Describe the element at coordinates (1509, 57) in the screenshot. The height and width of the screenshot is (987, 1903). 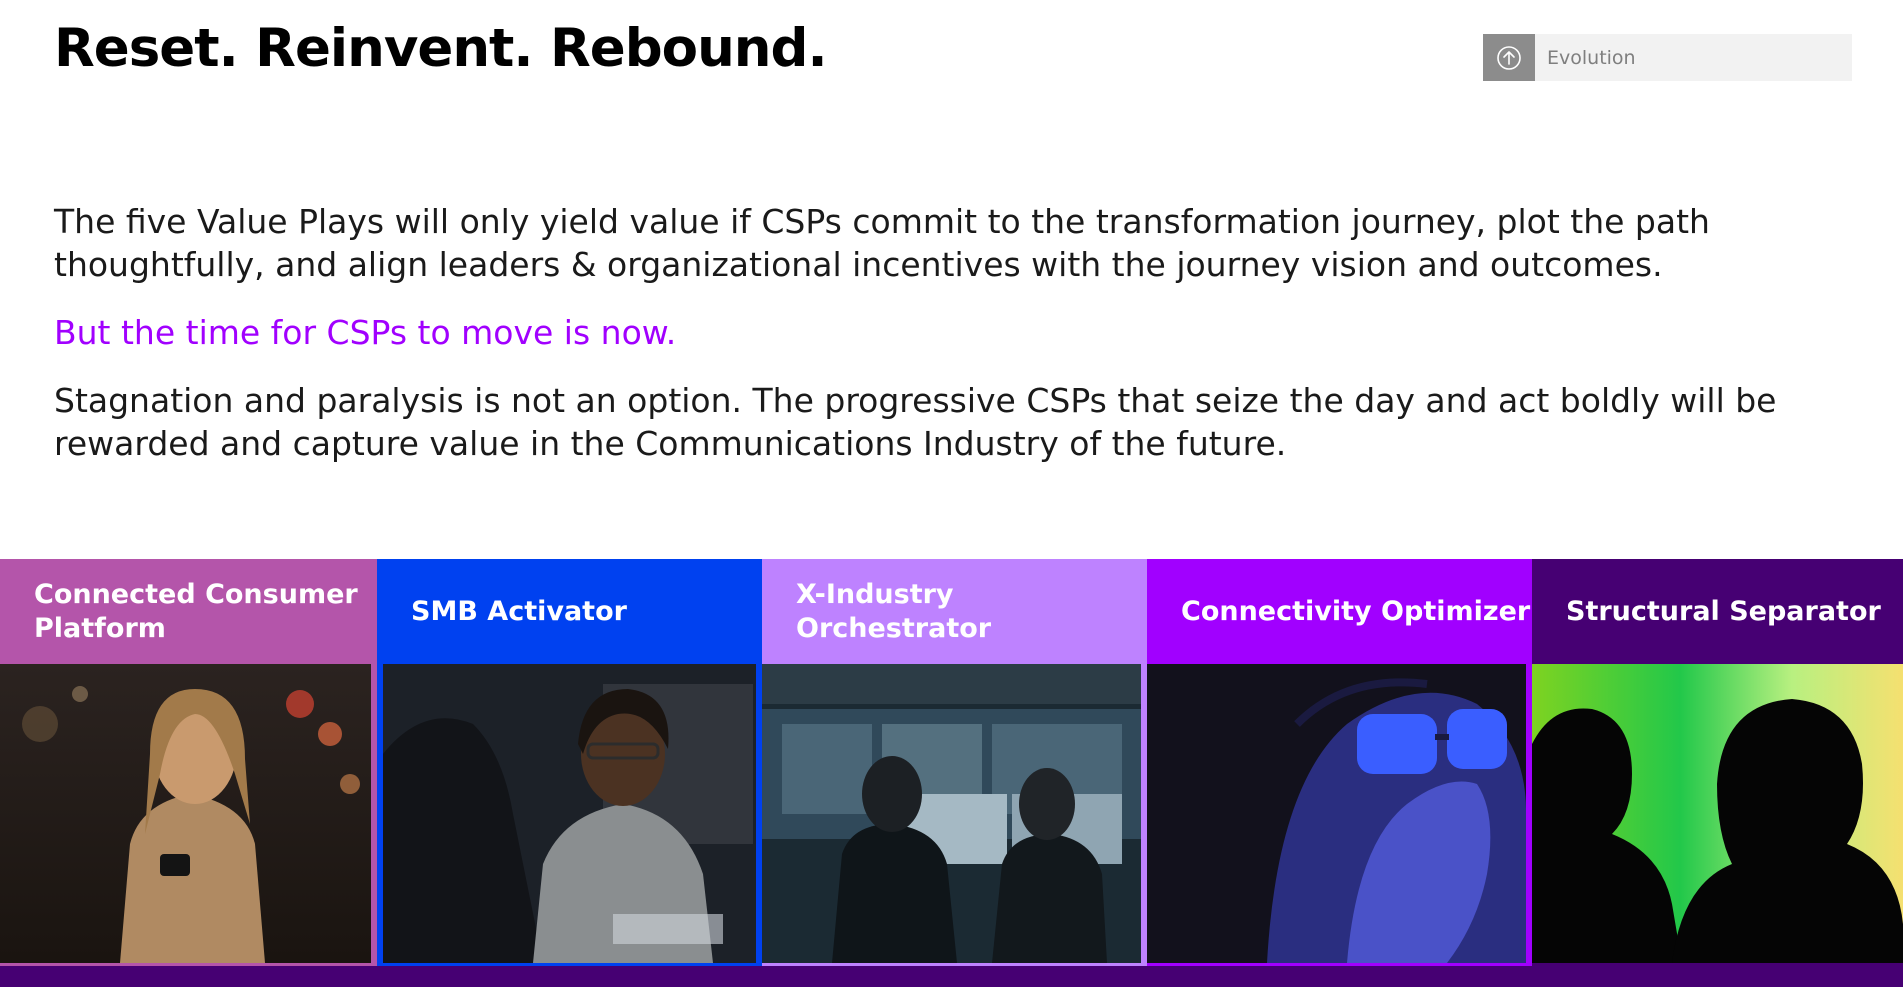
I see `arrow-up-circle-icon` at that location.